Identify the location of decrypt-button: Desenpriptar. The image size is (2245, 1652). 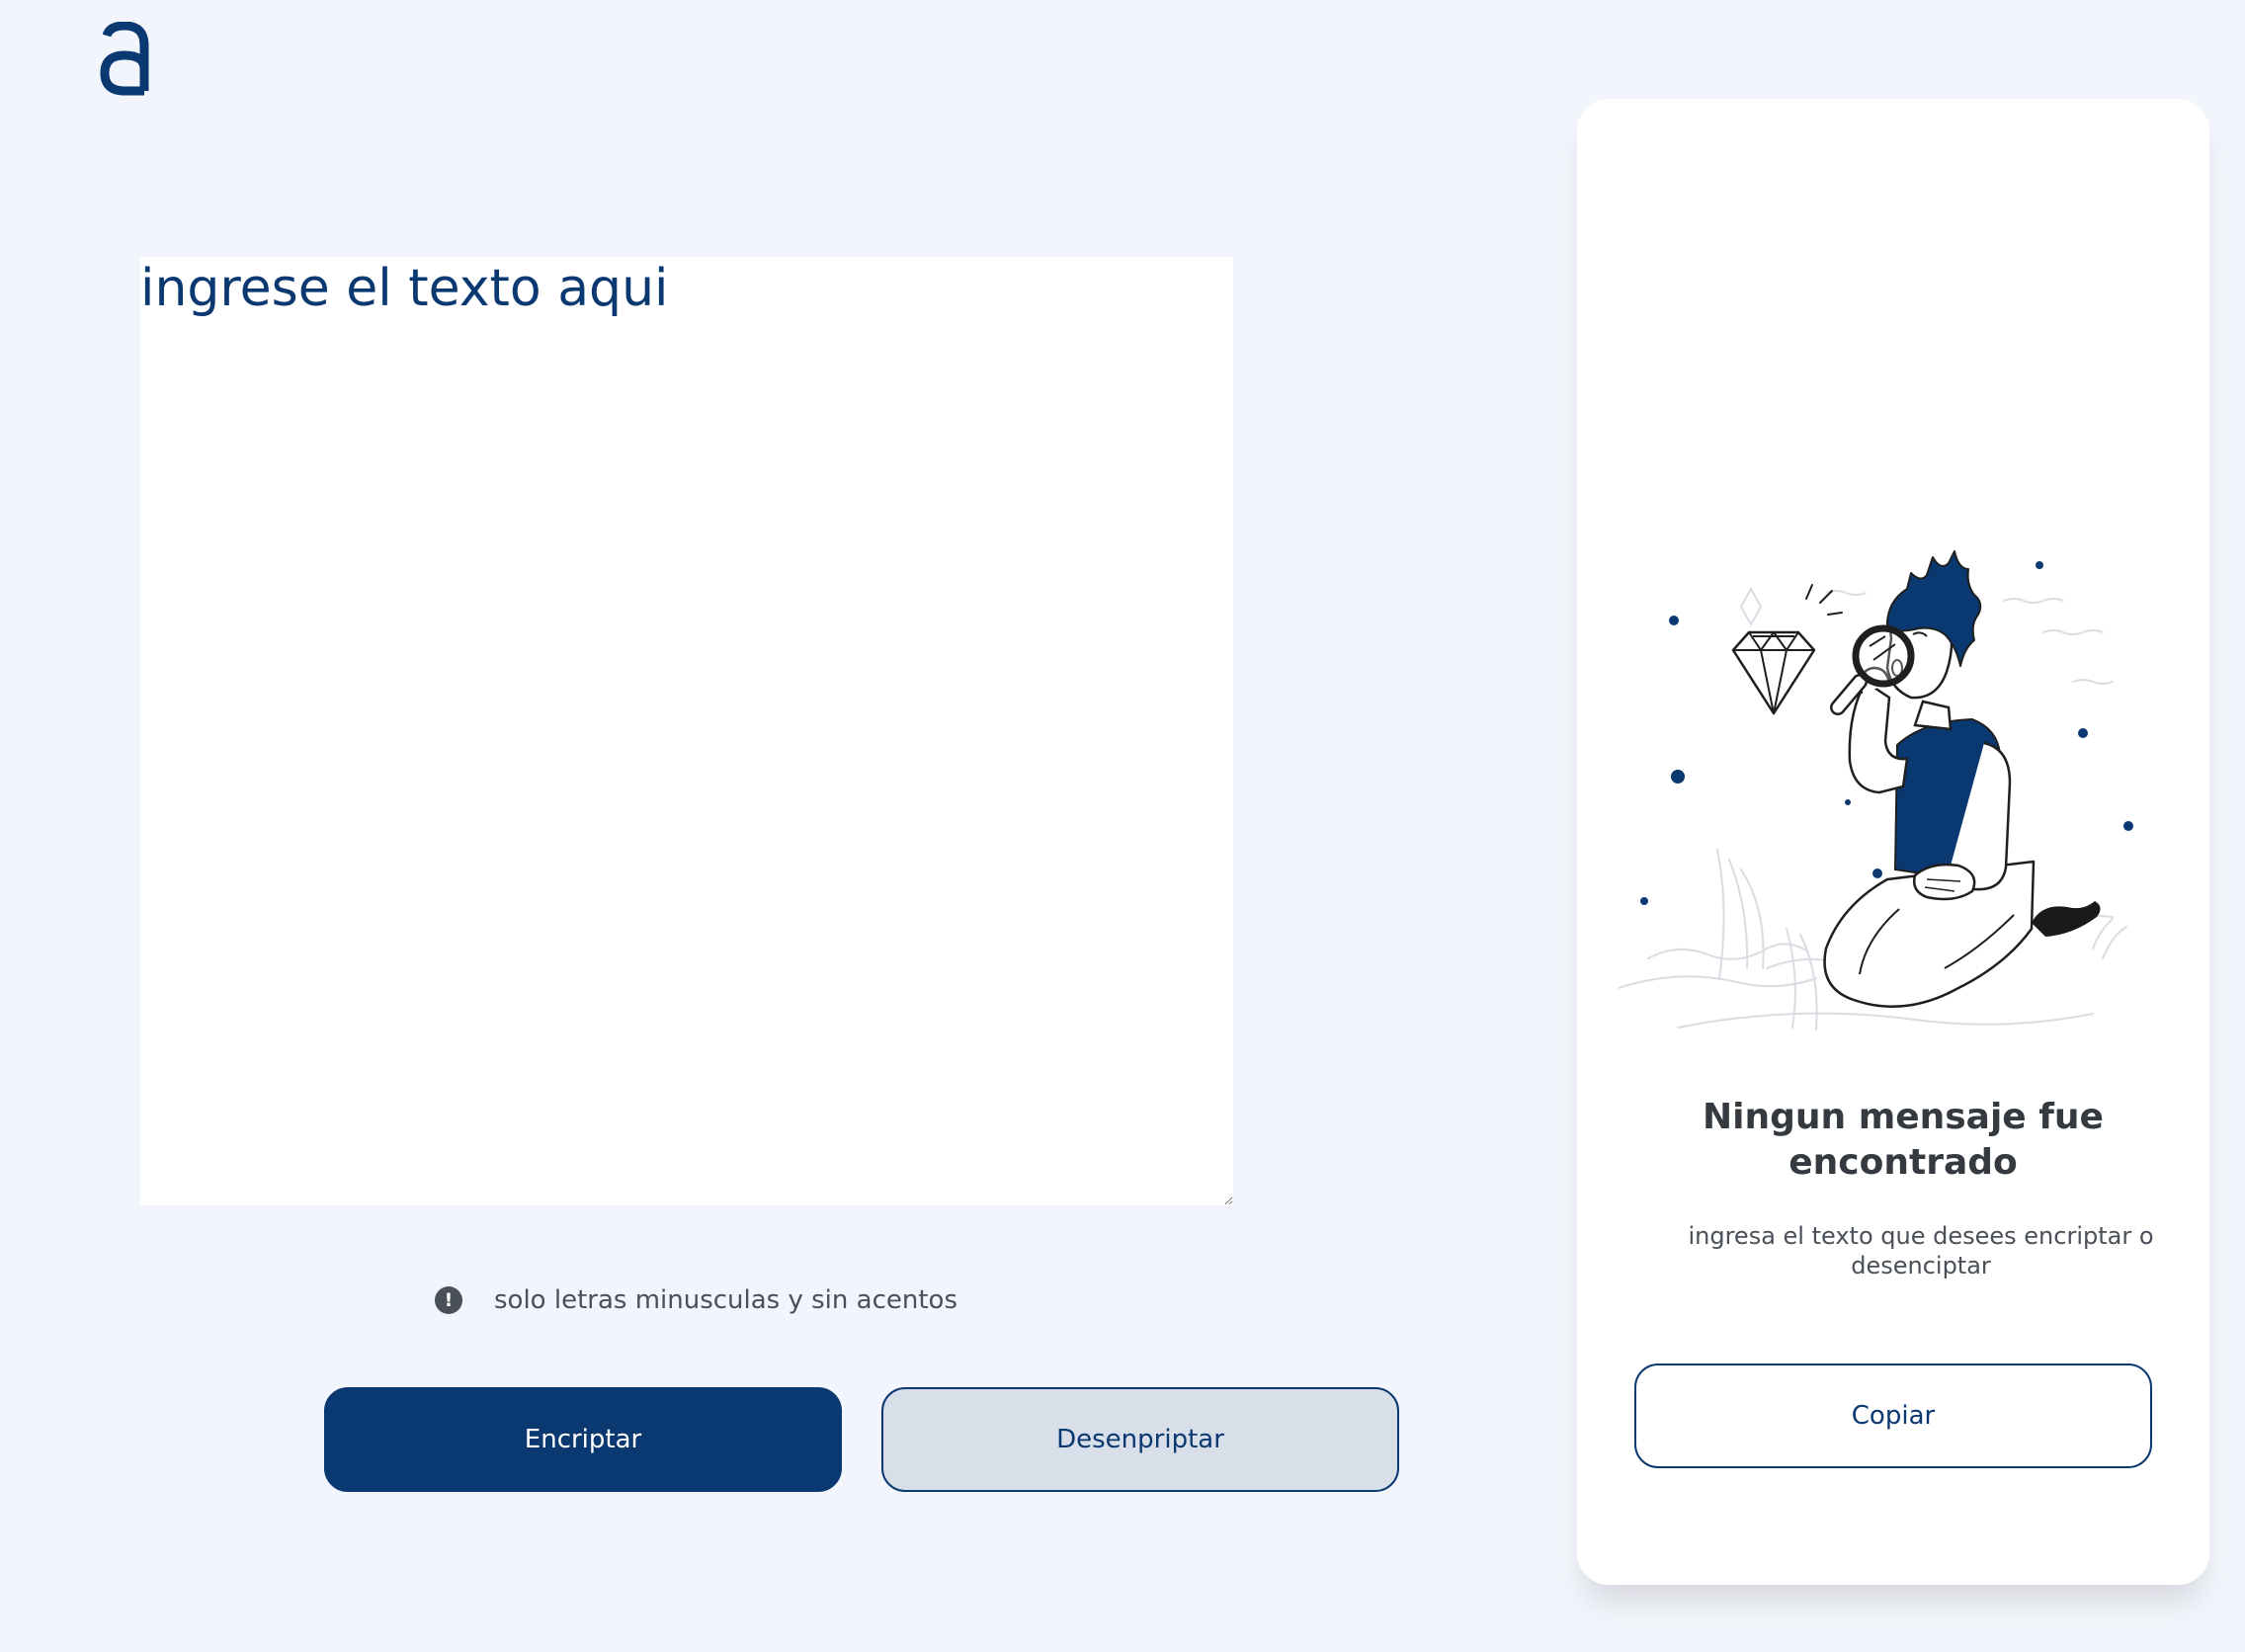
(1140, 1439).